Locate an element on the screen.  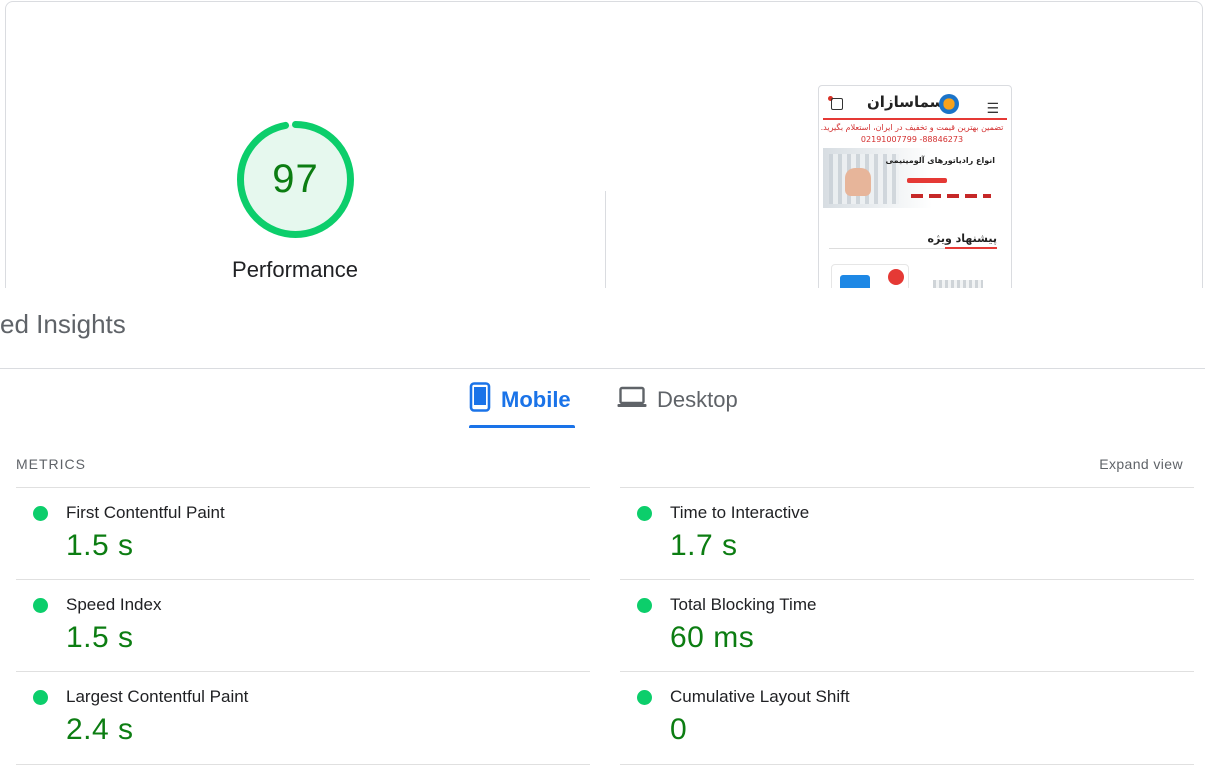
metric-name: Largest Contentful Paint is located at coordinates (157, 696).